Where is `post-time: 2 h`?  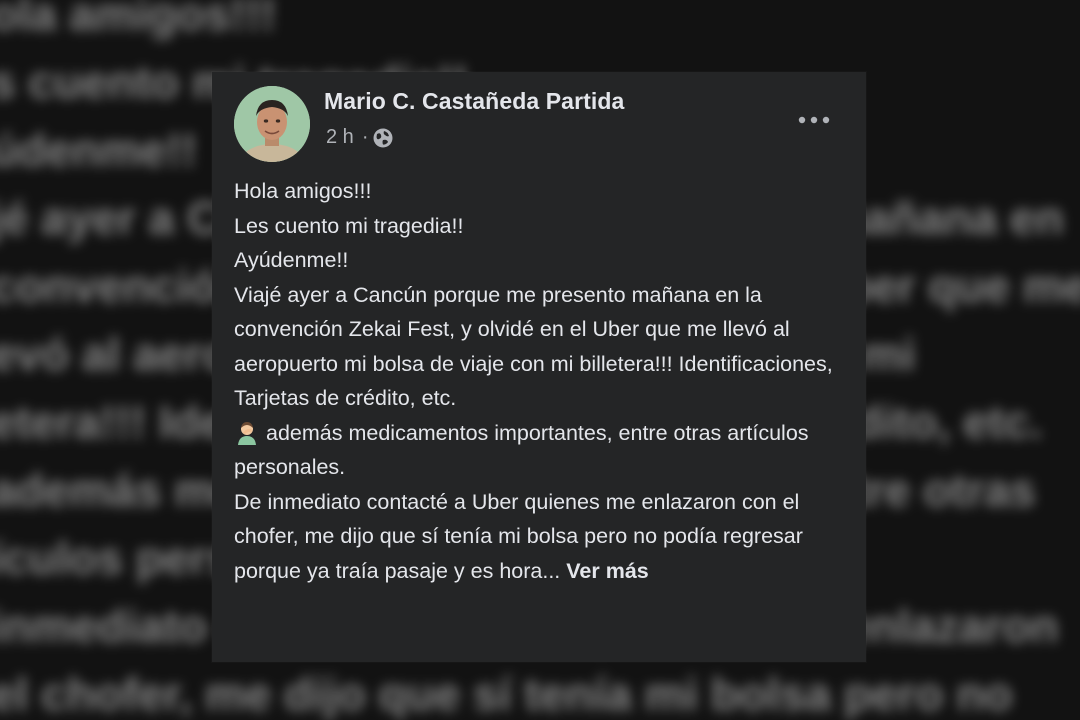 post-time: 2 h is located at coordinates (340, 137).